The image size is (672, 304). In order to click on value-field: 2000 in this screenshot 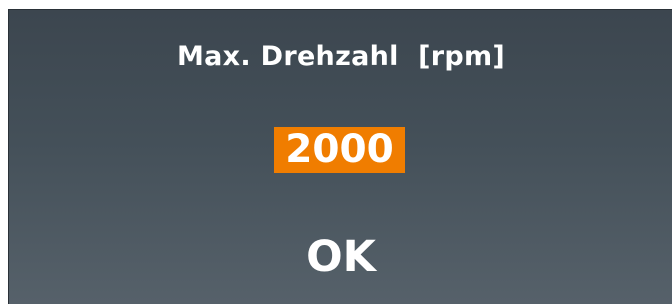, I will do `click(339, 150)`.